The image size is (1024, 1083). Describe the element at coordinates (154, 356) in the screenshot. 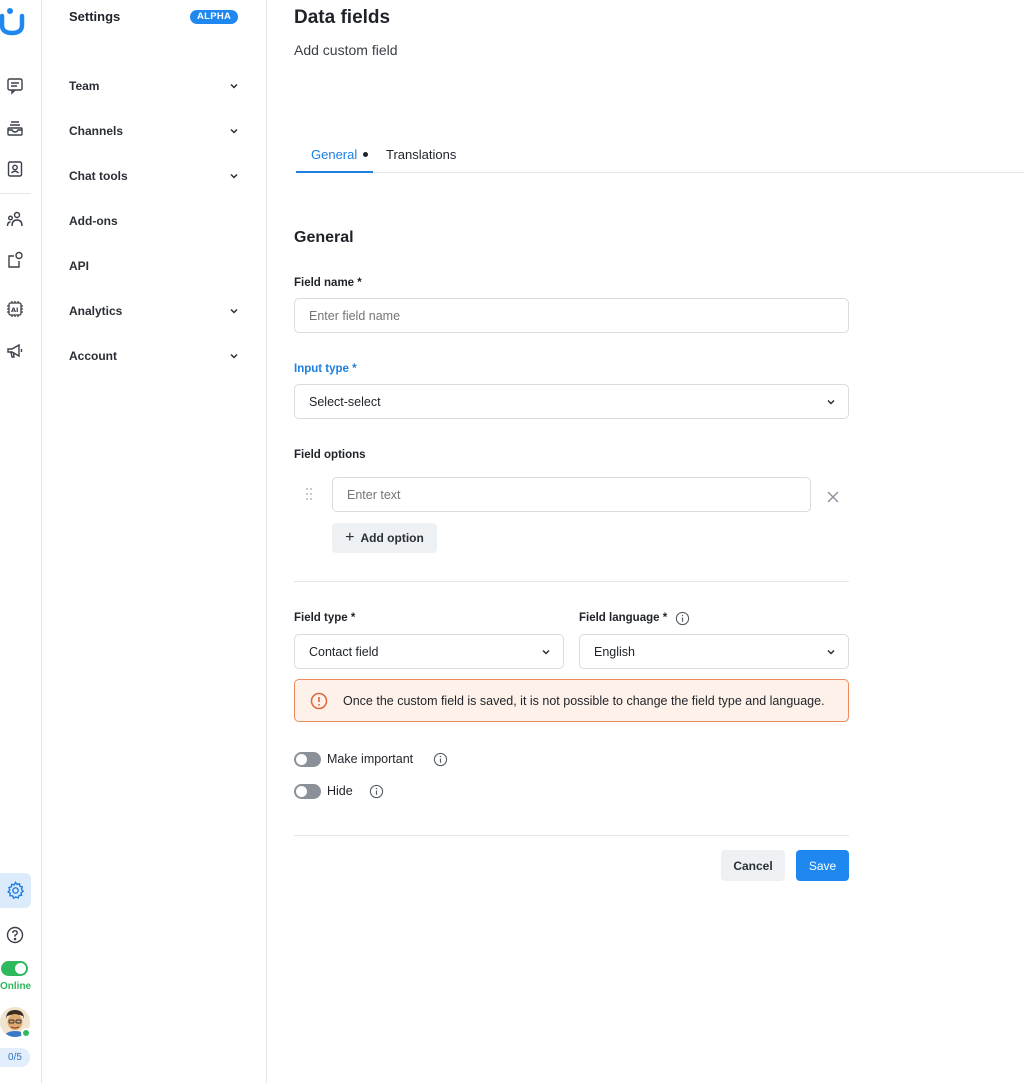

I see `sidebar-item-account: Account` at that location.